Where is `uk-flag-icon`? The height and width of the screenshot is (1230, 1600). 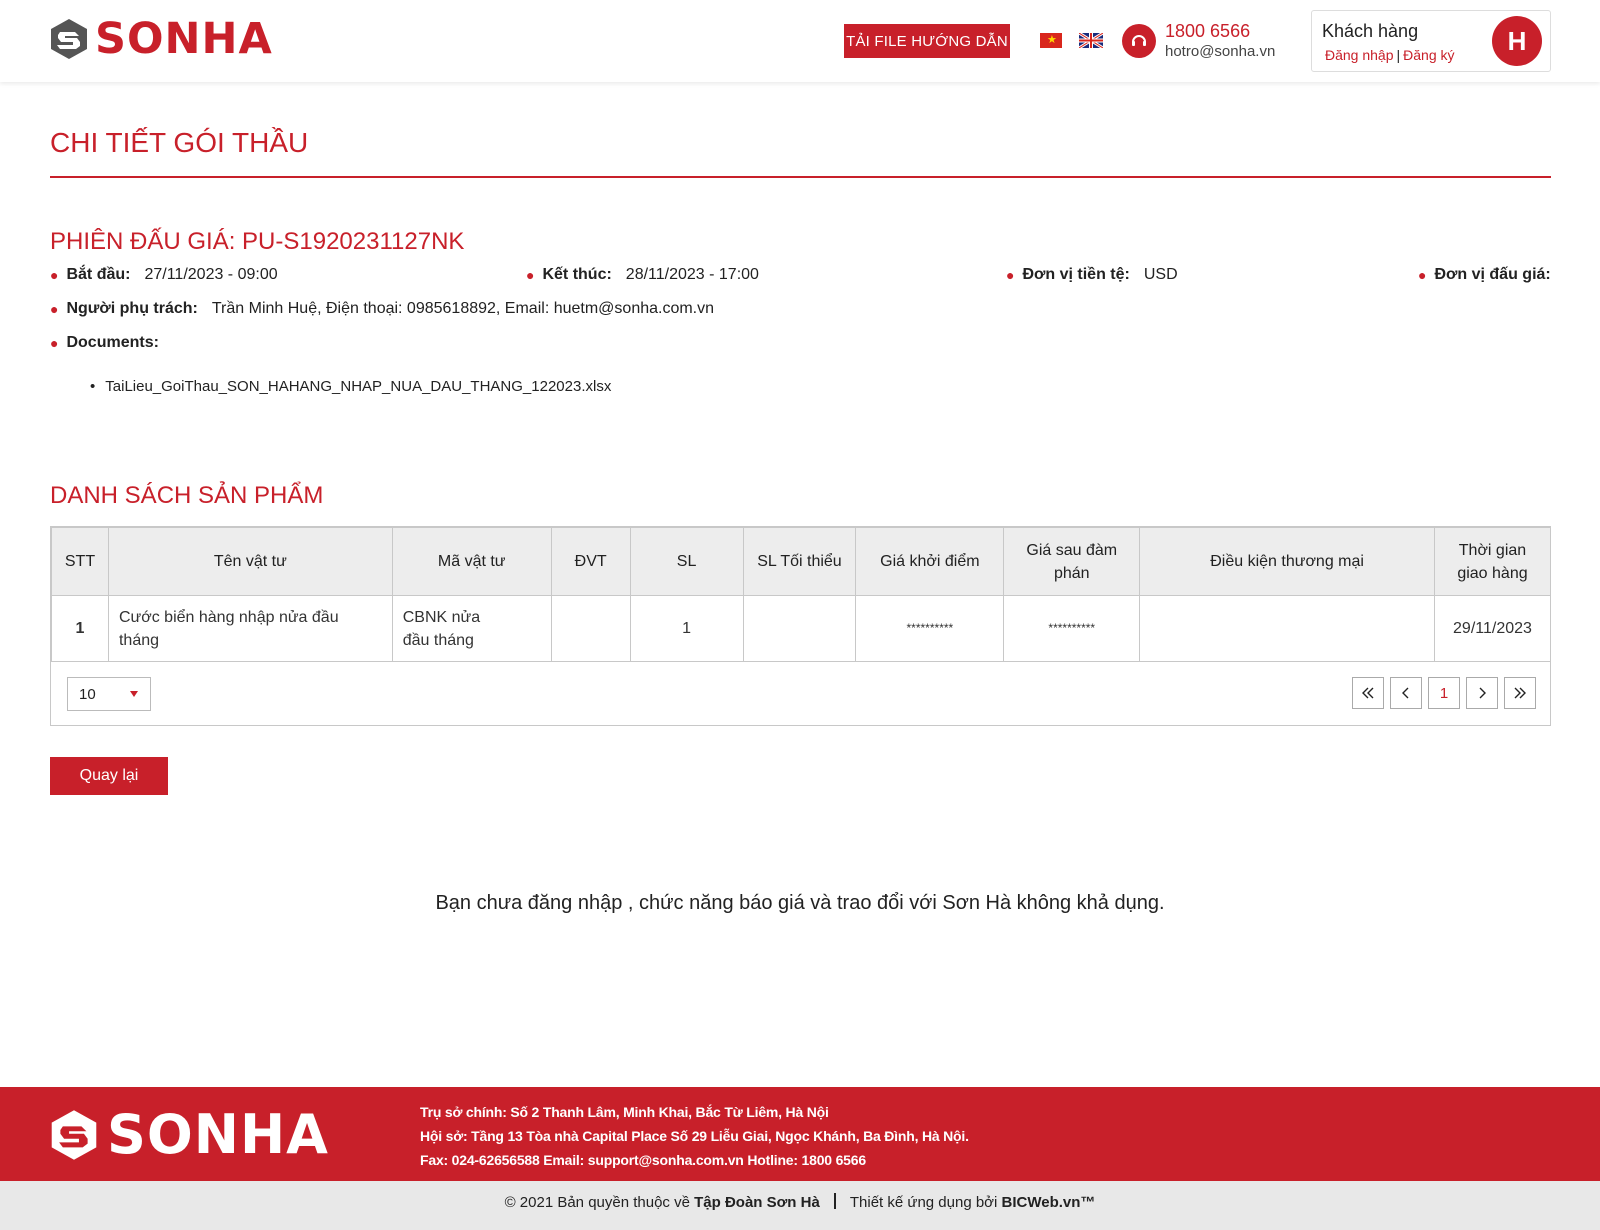
uk-flag-icon is located at coordinates (1091, 40).